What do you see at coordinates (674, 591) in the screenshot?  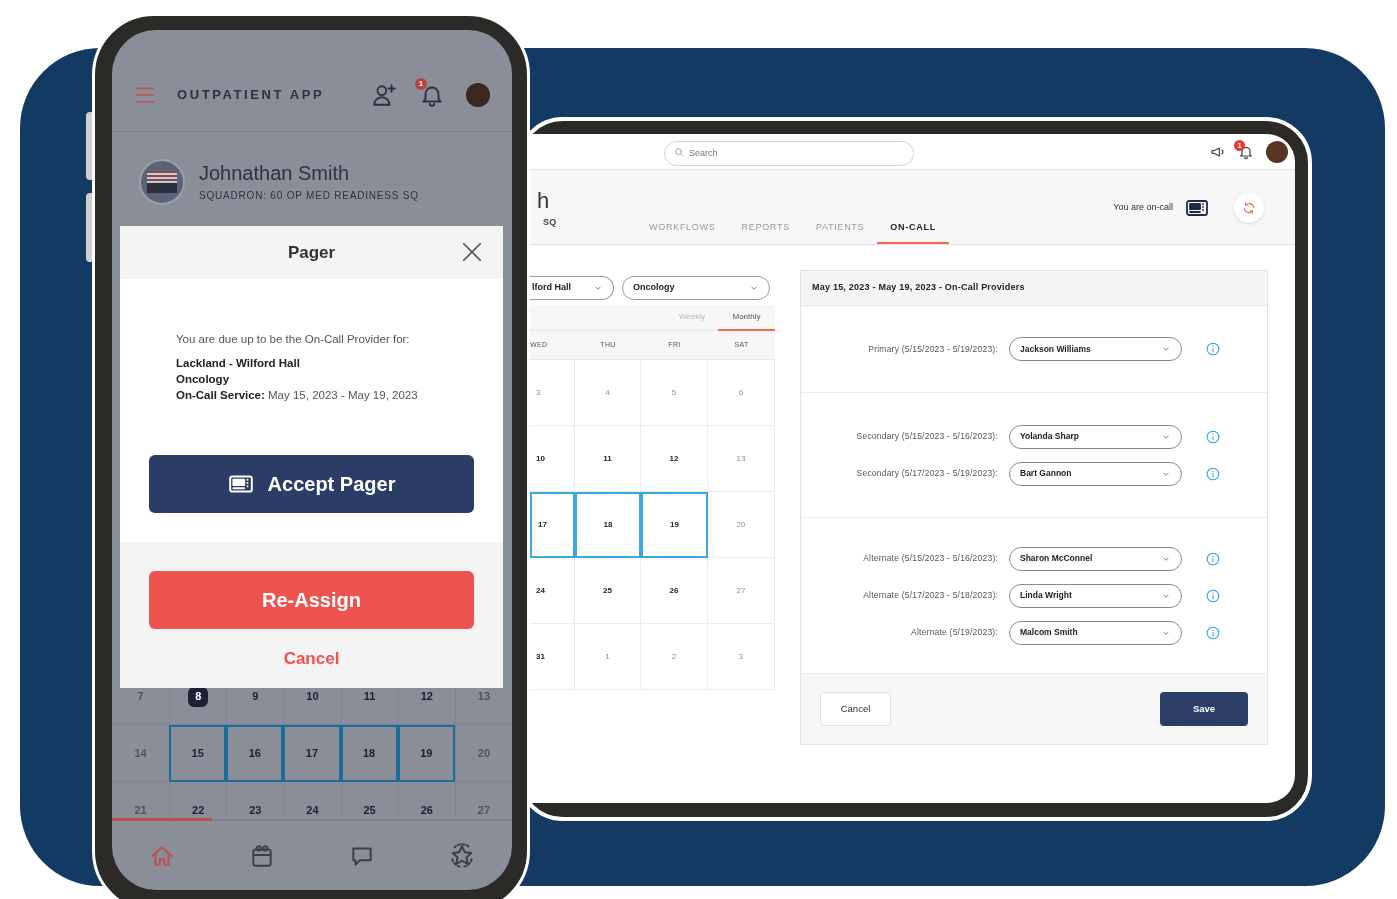 I see `calendar-day: 26` at bounding box center [674, 591].